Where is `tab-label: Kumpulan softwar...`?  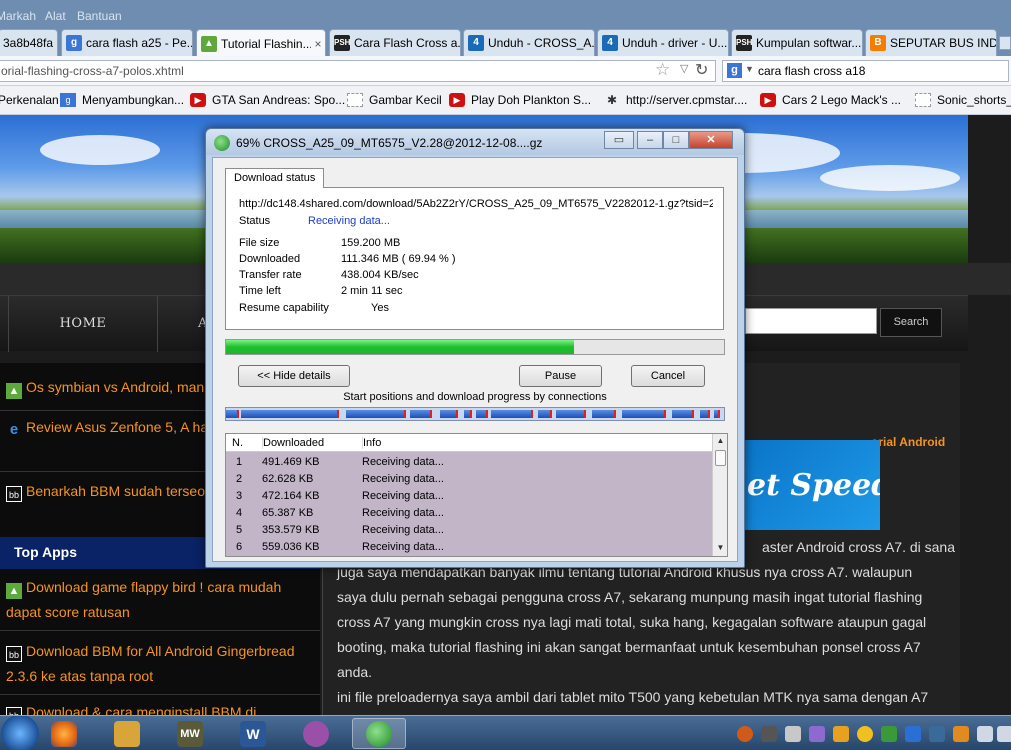 tab-label: Kumpulan softwar... is located at coordinates (809, 43).